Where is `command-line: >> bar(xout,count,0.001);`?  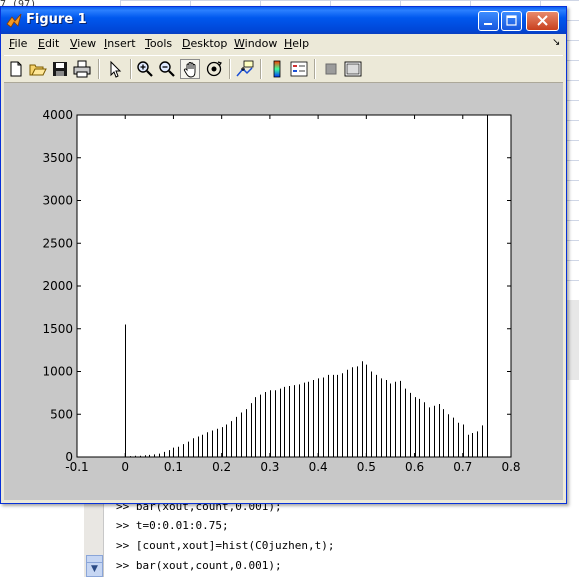 command-line: >> bar(xout,count,0.001); is located at coordinates (199, 565).